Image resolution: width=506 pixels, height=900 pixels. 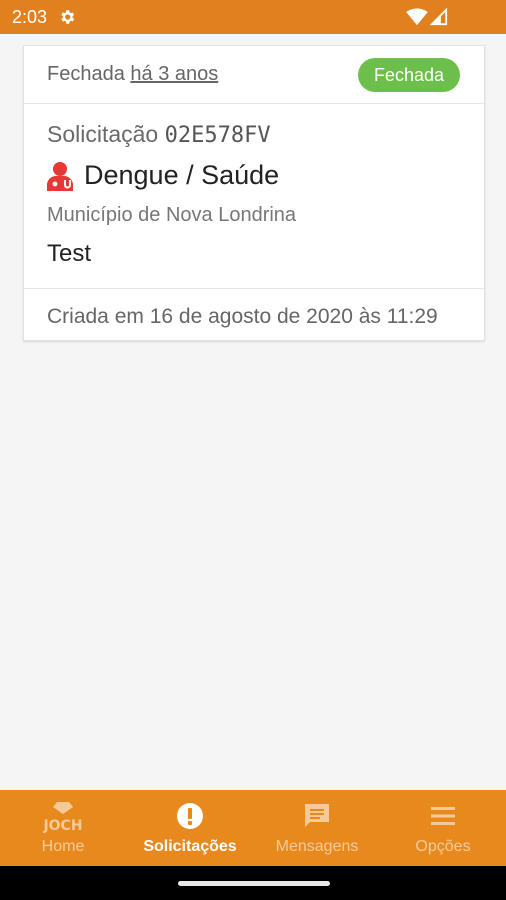 I want to click on alert-icon, so click(x=190, y=816).